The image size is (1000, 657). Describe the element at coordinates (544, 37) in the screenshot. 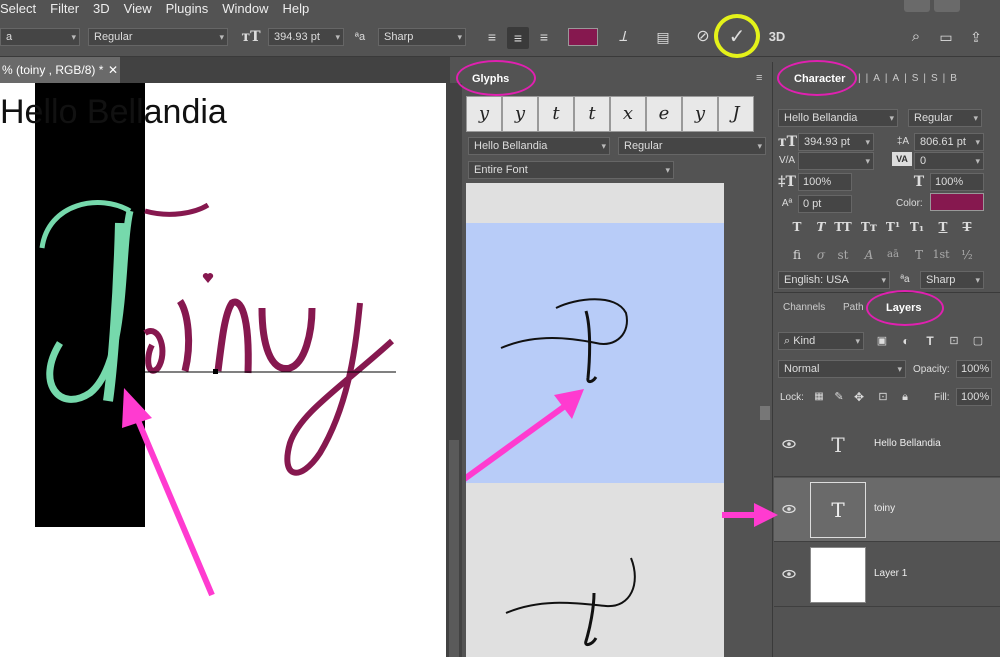

I see `align-right-icon: ≡` at that location.